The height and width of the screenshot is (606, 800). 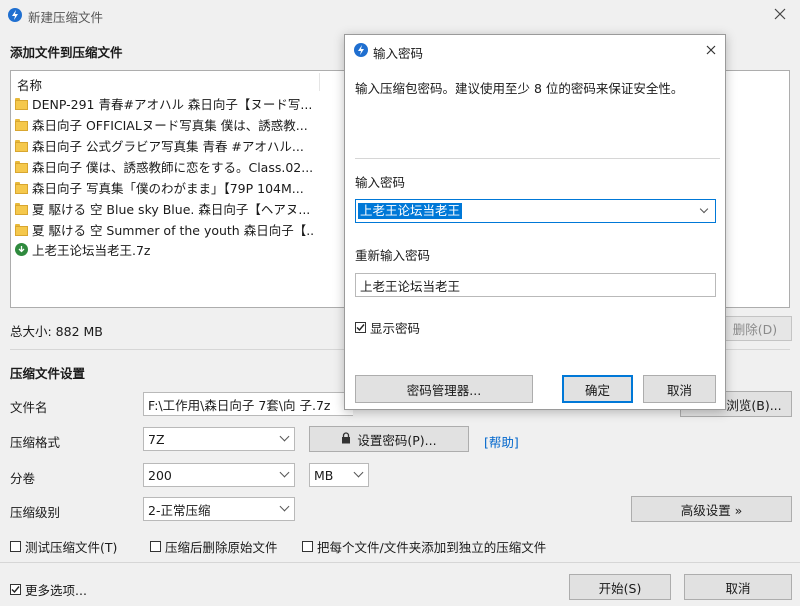 What do you see at coordinates (219, 509) in the screenshot?
I see `level-select: 2-正常压缩` at bounding box center [219, 509].